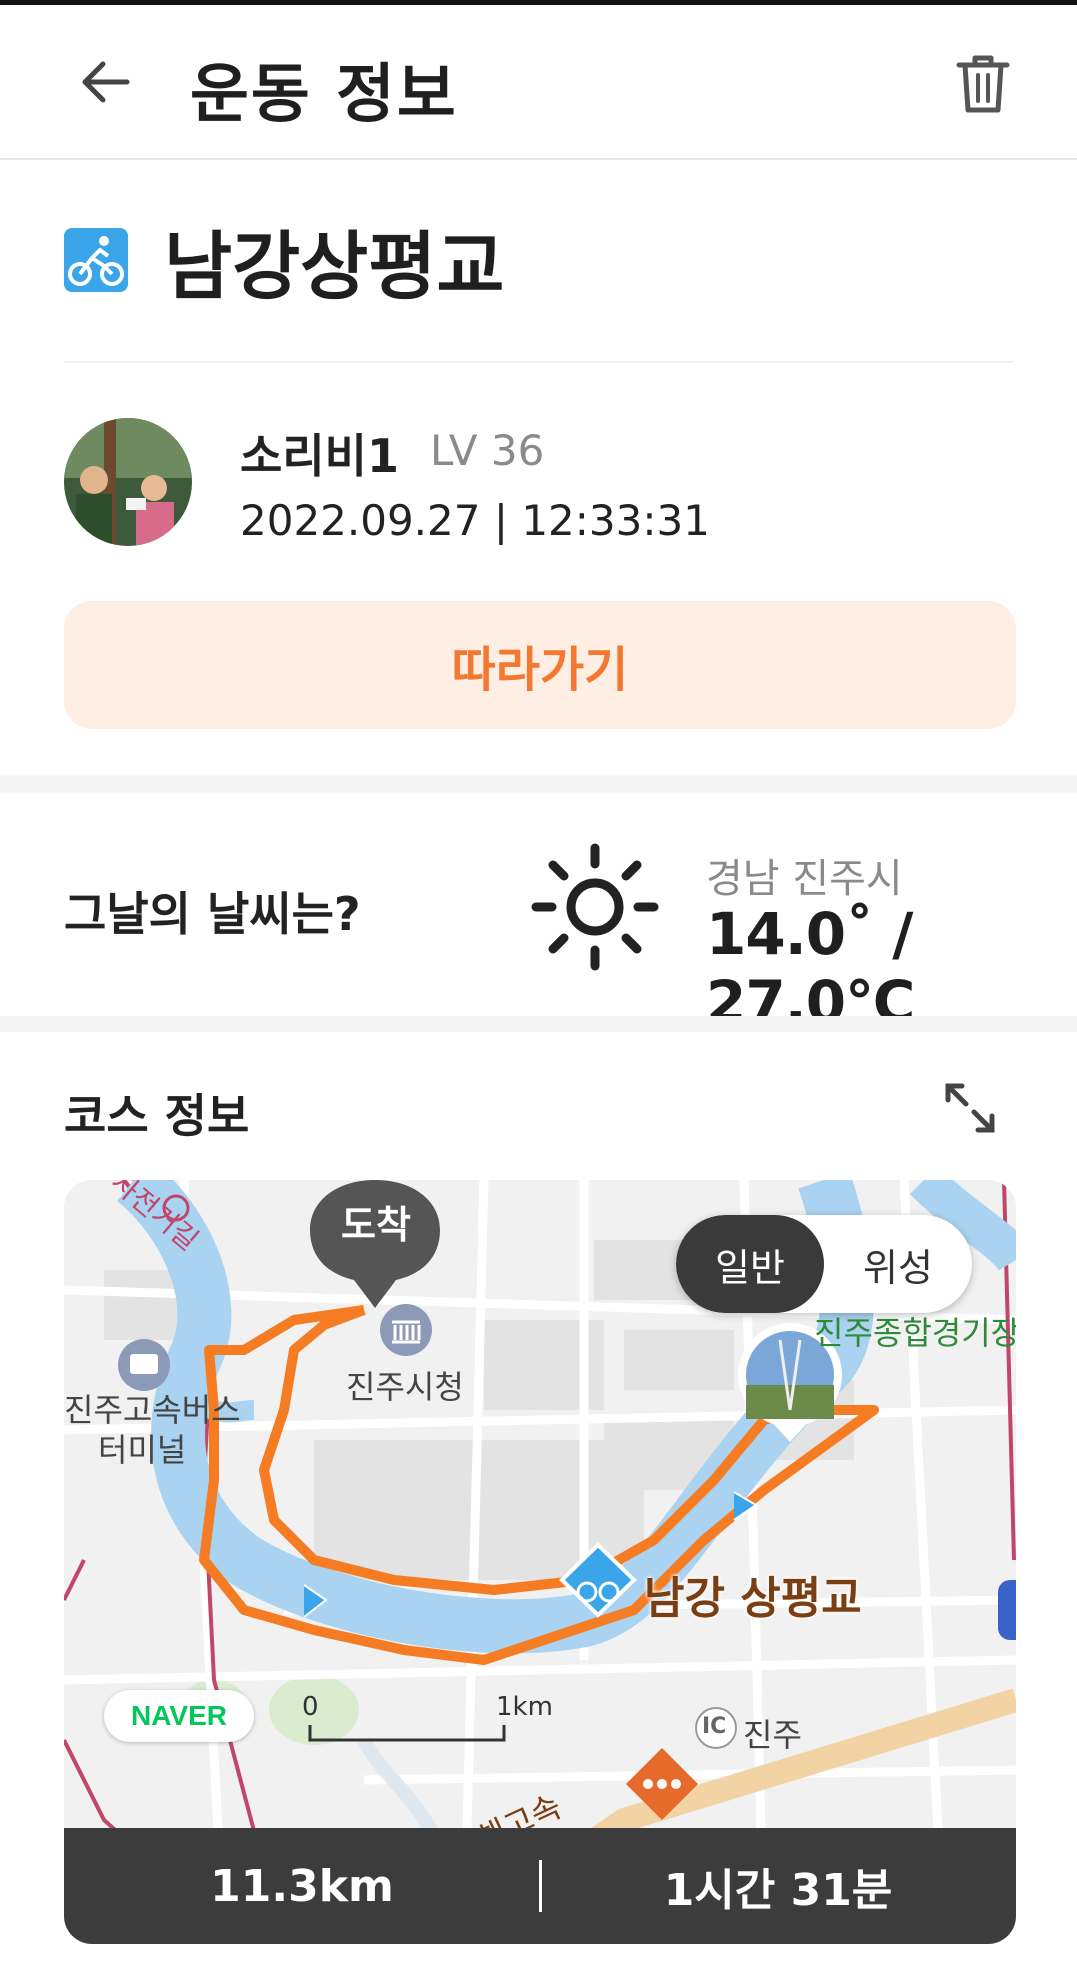 The image size is (1077, 1983). Describe the element at coordinates (142, 1450) in the screenshot. I see `map-label-bus-terminal-2: 터미널` at that location.